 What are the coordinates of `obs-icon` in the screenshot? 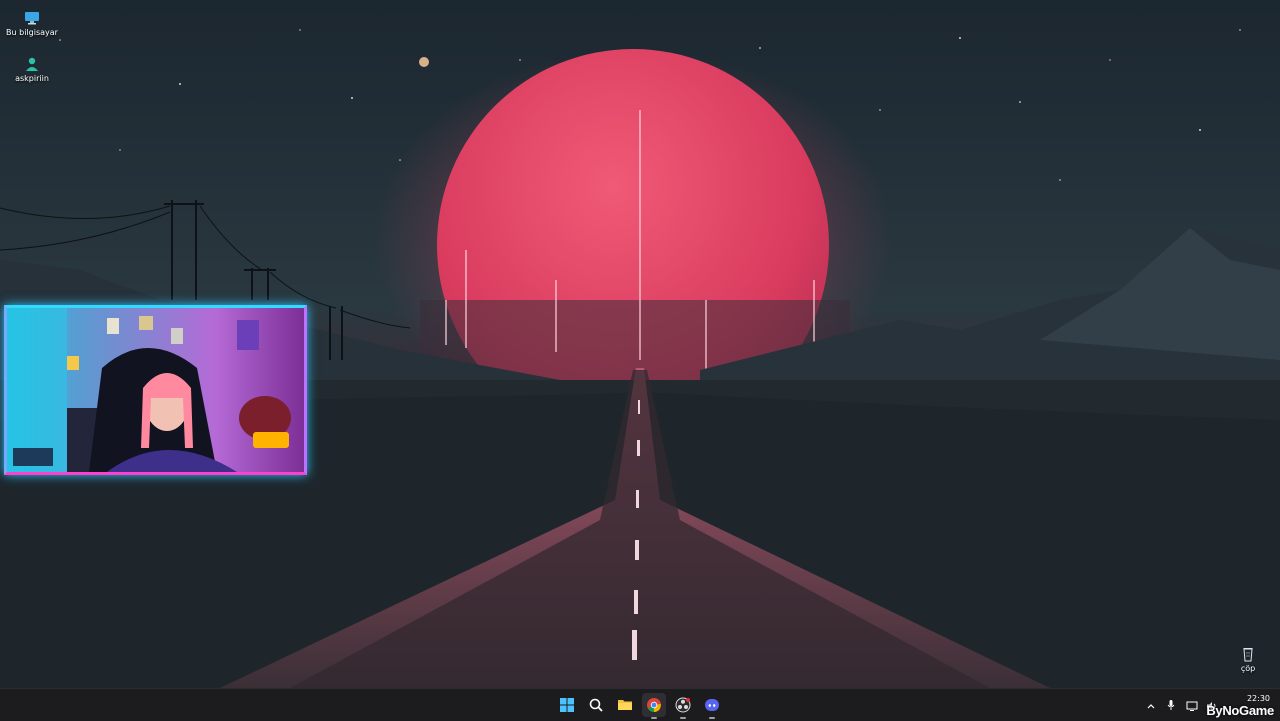 It's located at (683, 705).